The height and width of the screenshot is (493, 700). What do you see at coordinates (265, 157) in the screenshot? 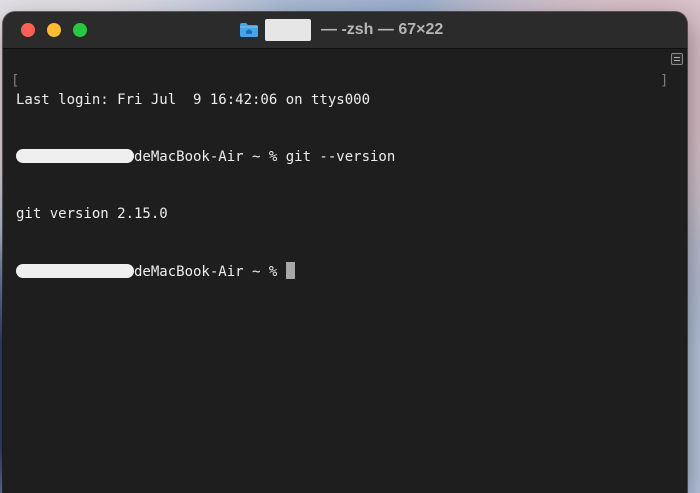
I see `prompt-command-text: deMacBook-Air ~ % git --version` at bounding box center [265, 157].